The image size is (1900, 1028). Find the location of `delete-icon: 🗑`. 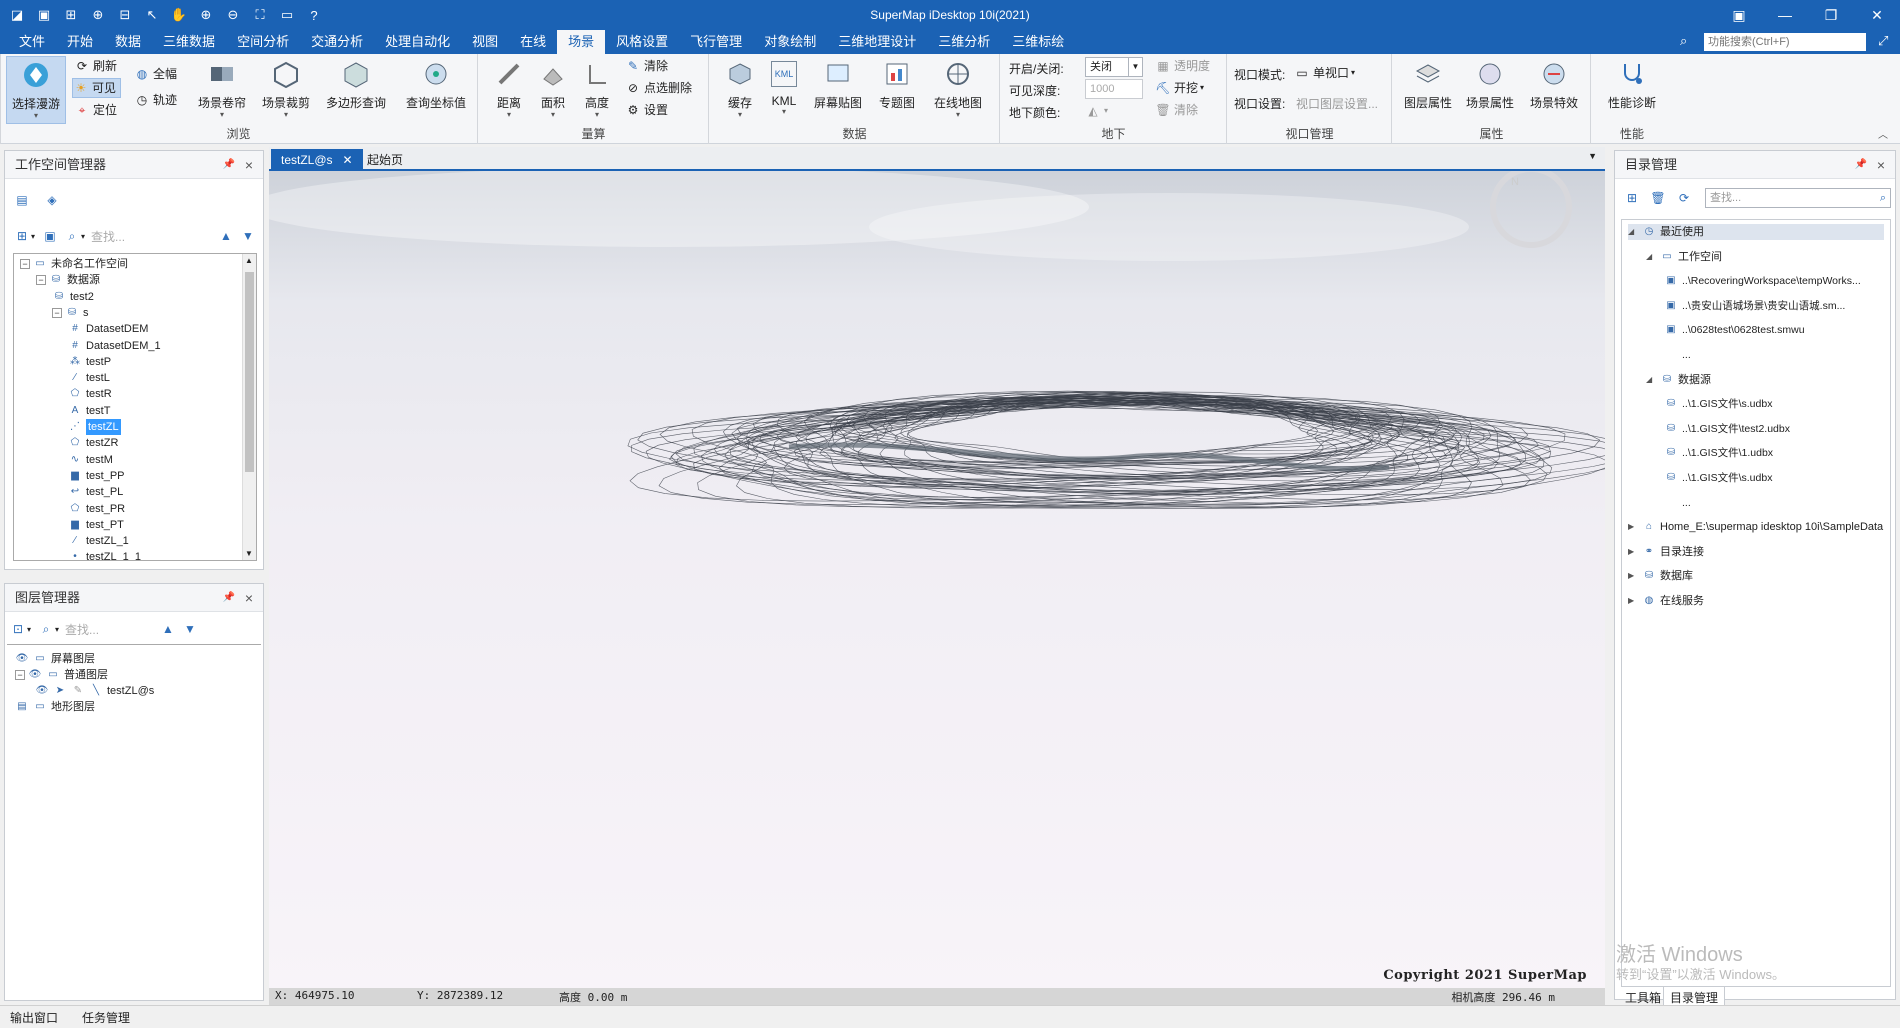

delete-icon: 🗑 is located at coordinates (1658, 198).